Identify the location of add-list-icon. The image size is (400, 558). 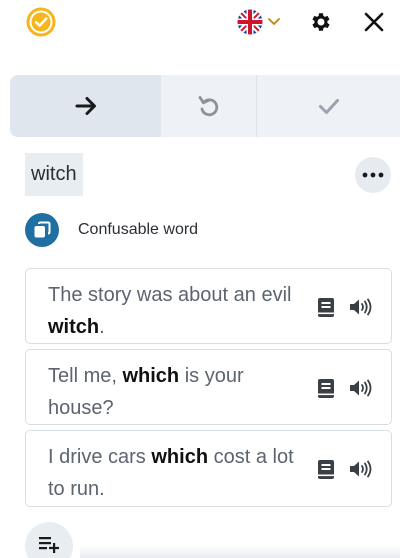
(49, 545).